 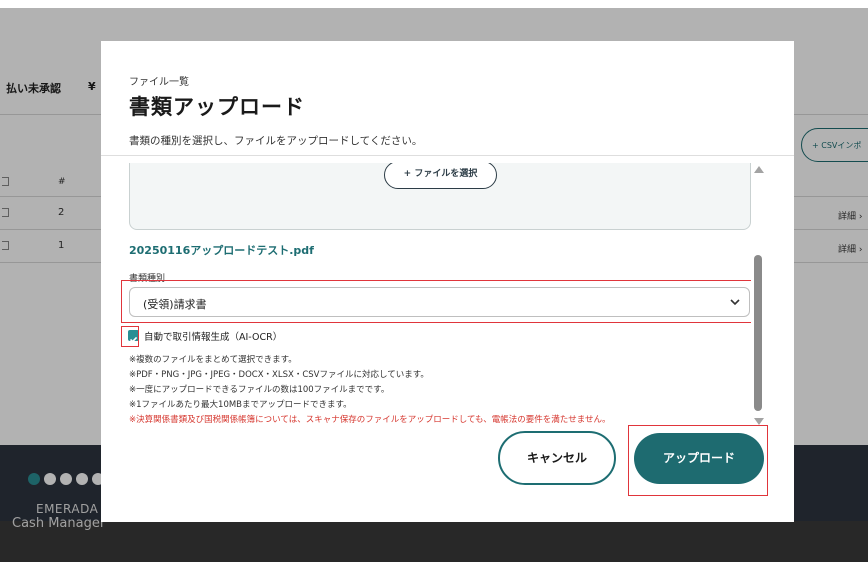 I want to click on modal-title: 書類アップロード, so click(x=217, y=107).